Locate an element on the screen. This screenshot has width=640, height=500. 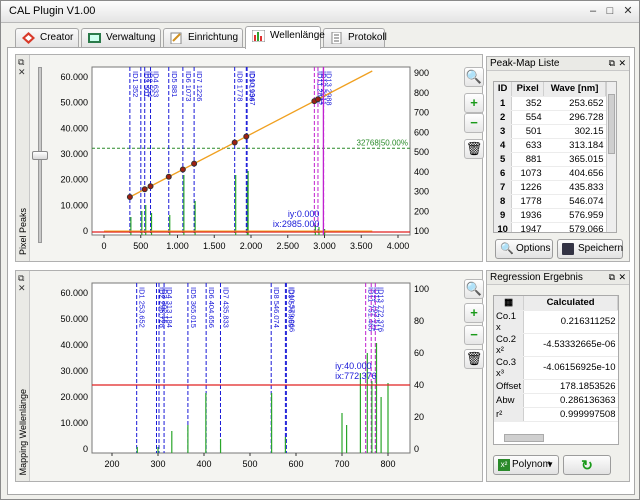
table-cell: Offset is located at coordinates (509, 386).